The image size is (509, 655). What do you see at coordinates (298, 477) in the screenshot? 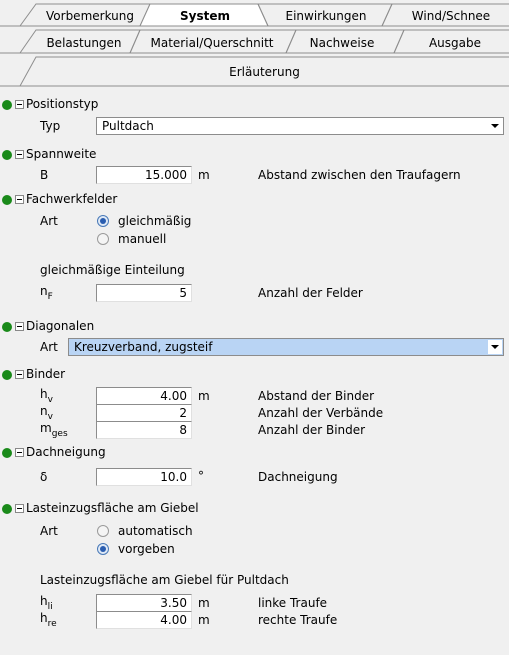
I see `delta-description: Dachneigung` at bounding box center [298, 477].